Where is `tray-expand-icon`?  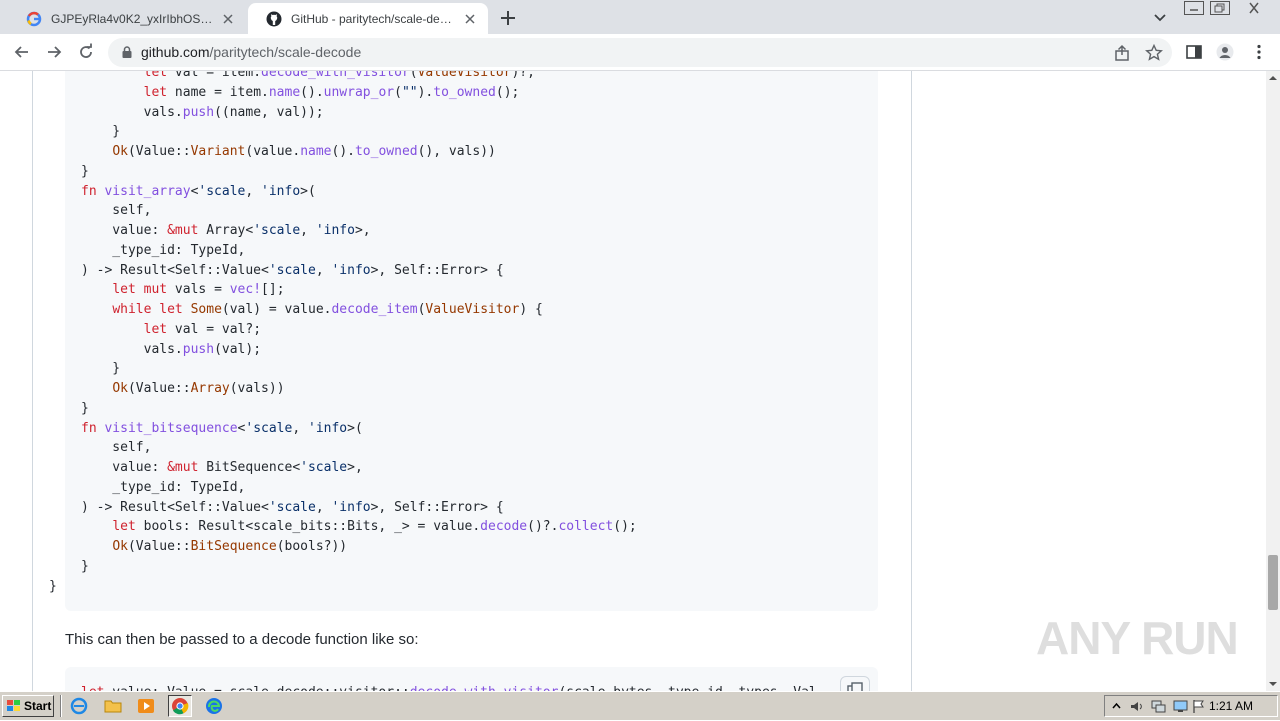 tray-expand-icon is located at coordinates (1116, 706).